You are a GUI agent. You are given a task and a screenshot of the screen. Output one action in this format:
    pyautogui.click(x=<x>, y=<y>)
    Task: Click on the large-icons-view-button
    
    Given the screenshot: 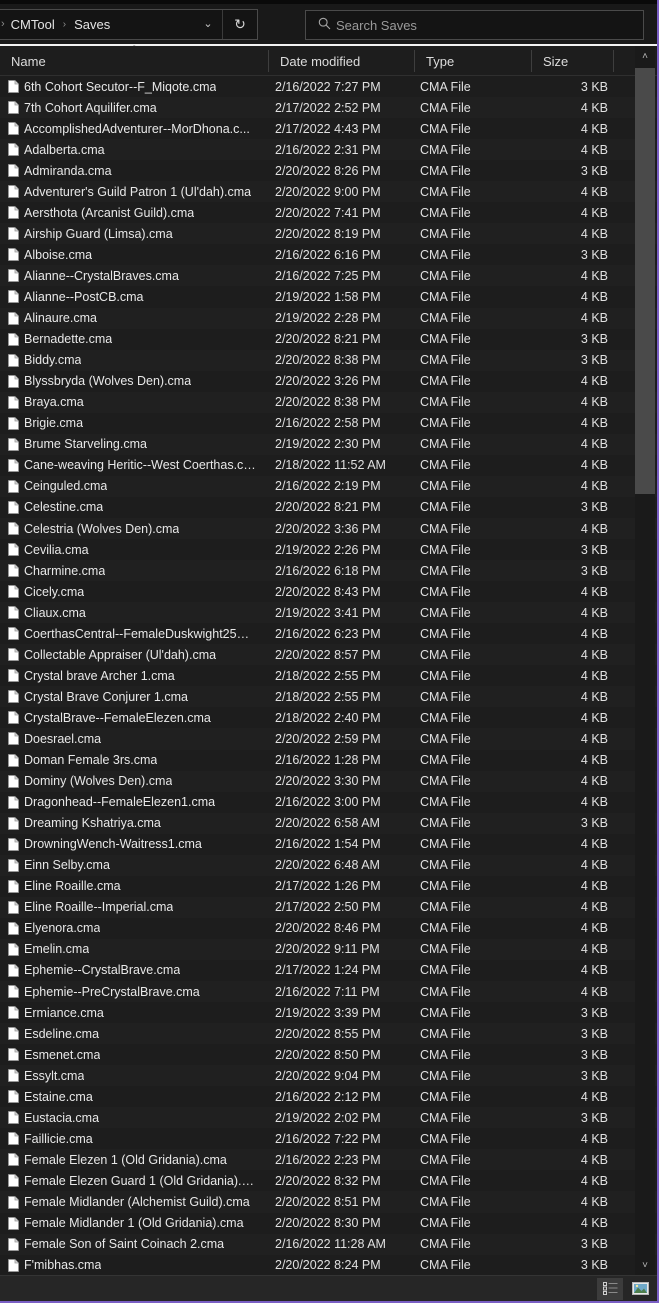 What is the action you would take?
    pyautogui.click(x=640, y=1289)
    